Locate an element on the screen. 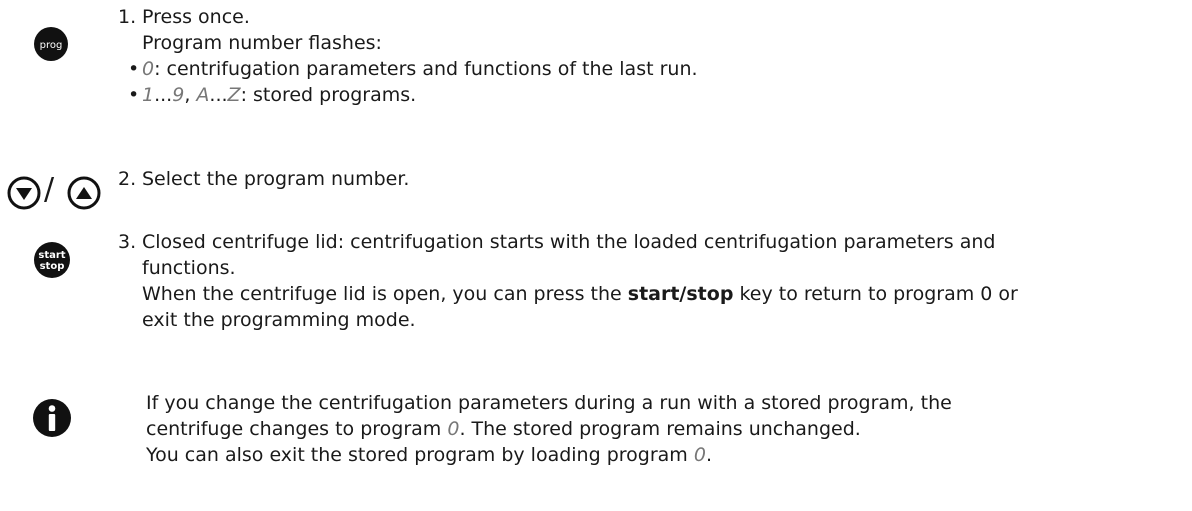 Image resolution: width=1192 pixels, height=511 pixels. stop-label: stop is located at coordinates (52, 266).